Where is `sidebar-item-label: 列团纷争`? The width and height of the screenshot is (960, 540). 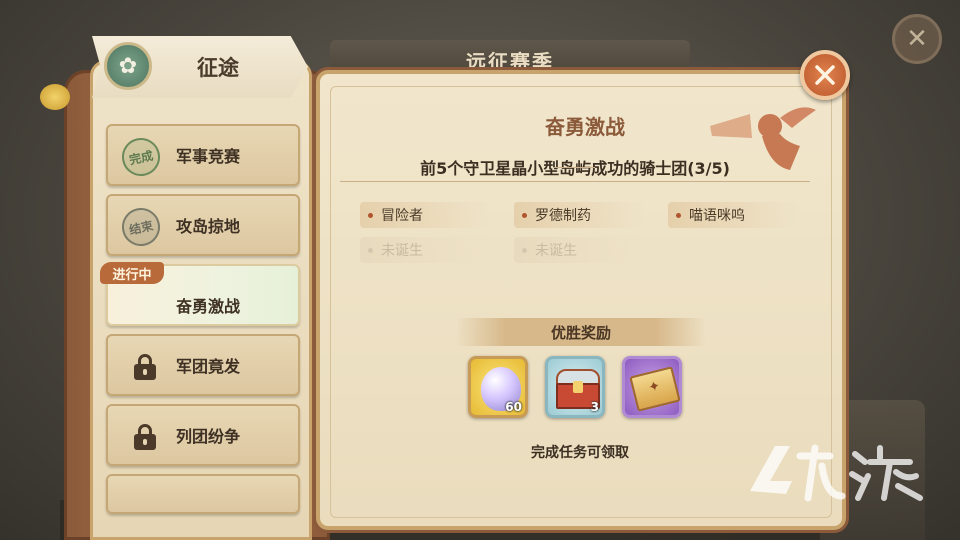
sidebar-item-label: 列团纷争 is located at coordinates (208, 436).